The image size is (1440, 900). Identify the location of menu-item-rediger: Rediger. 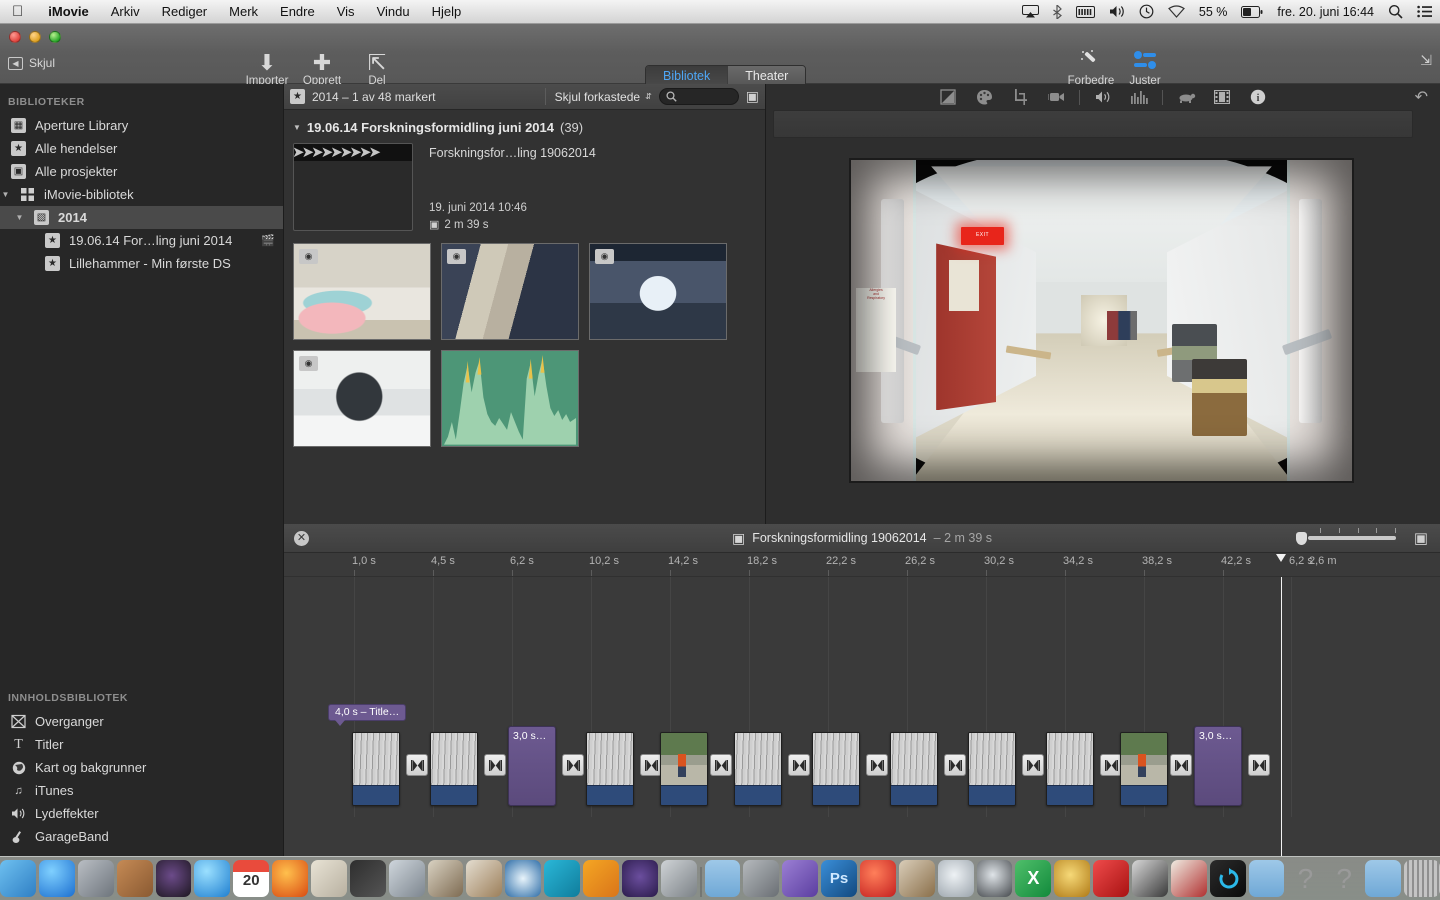
(185, 11).